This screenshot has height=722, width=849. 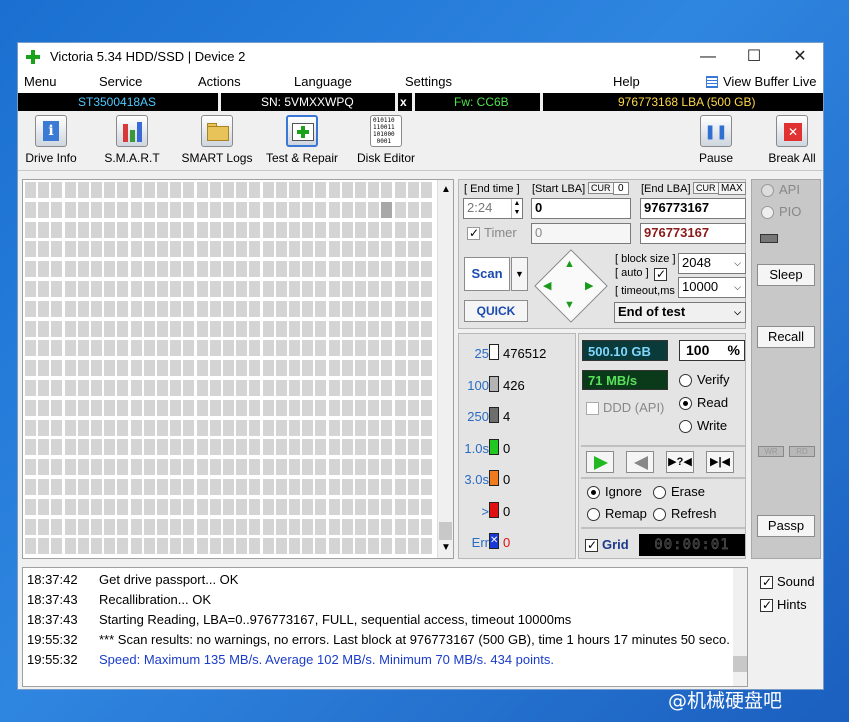 What do you see at coordinates (740, 627) in the screenshot?
I see `log-scrollbar` at bounding box center [740, 627].